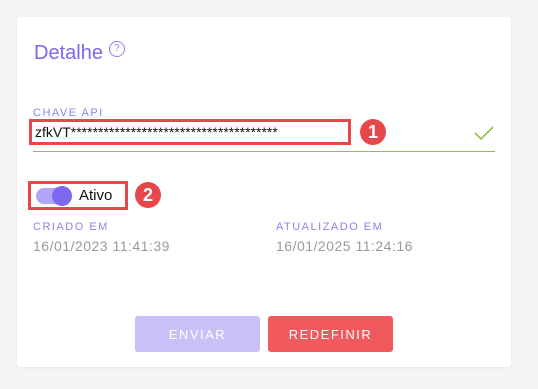  I want to click on title-text: Detalhe, so click(68, 53).